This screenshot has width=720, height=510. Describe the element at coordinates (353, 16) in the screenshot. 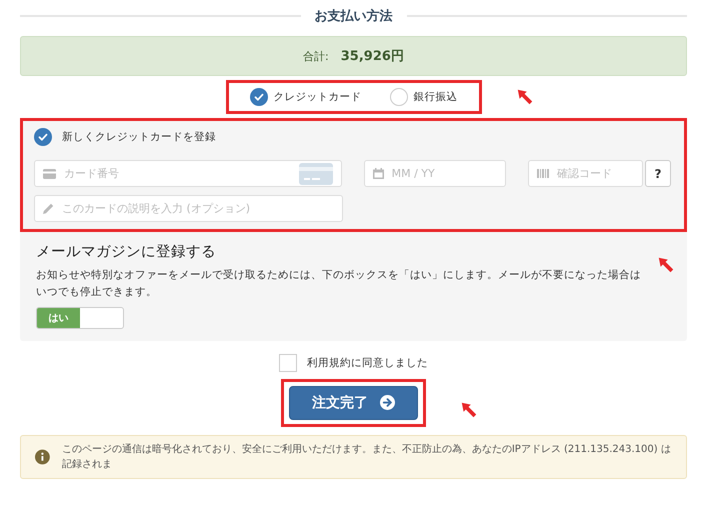

I see `section-title: お支払い方法` at that location.